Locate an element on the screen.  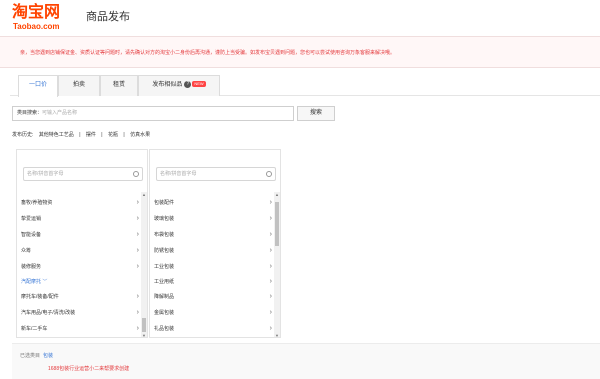
page-header: 淘宝网 Taobao.com 商品发布 is located at coordinates (300, 18).